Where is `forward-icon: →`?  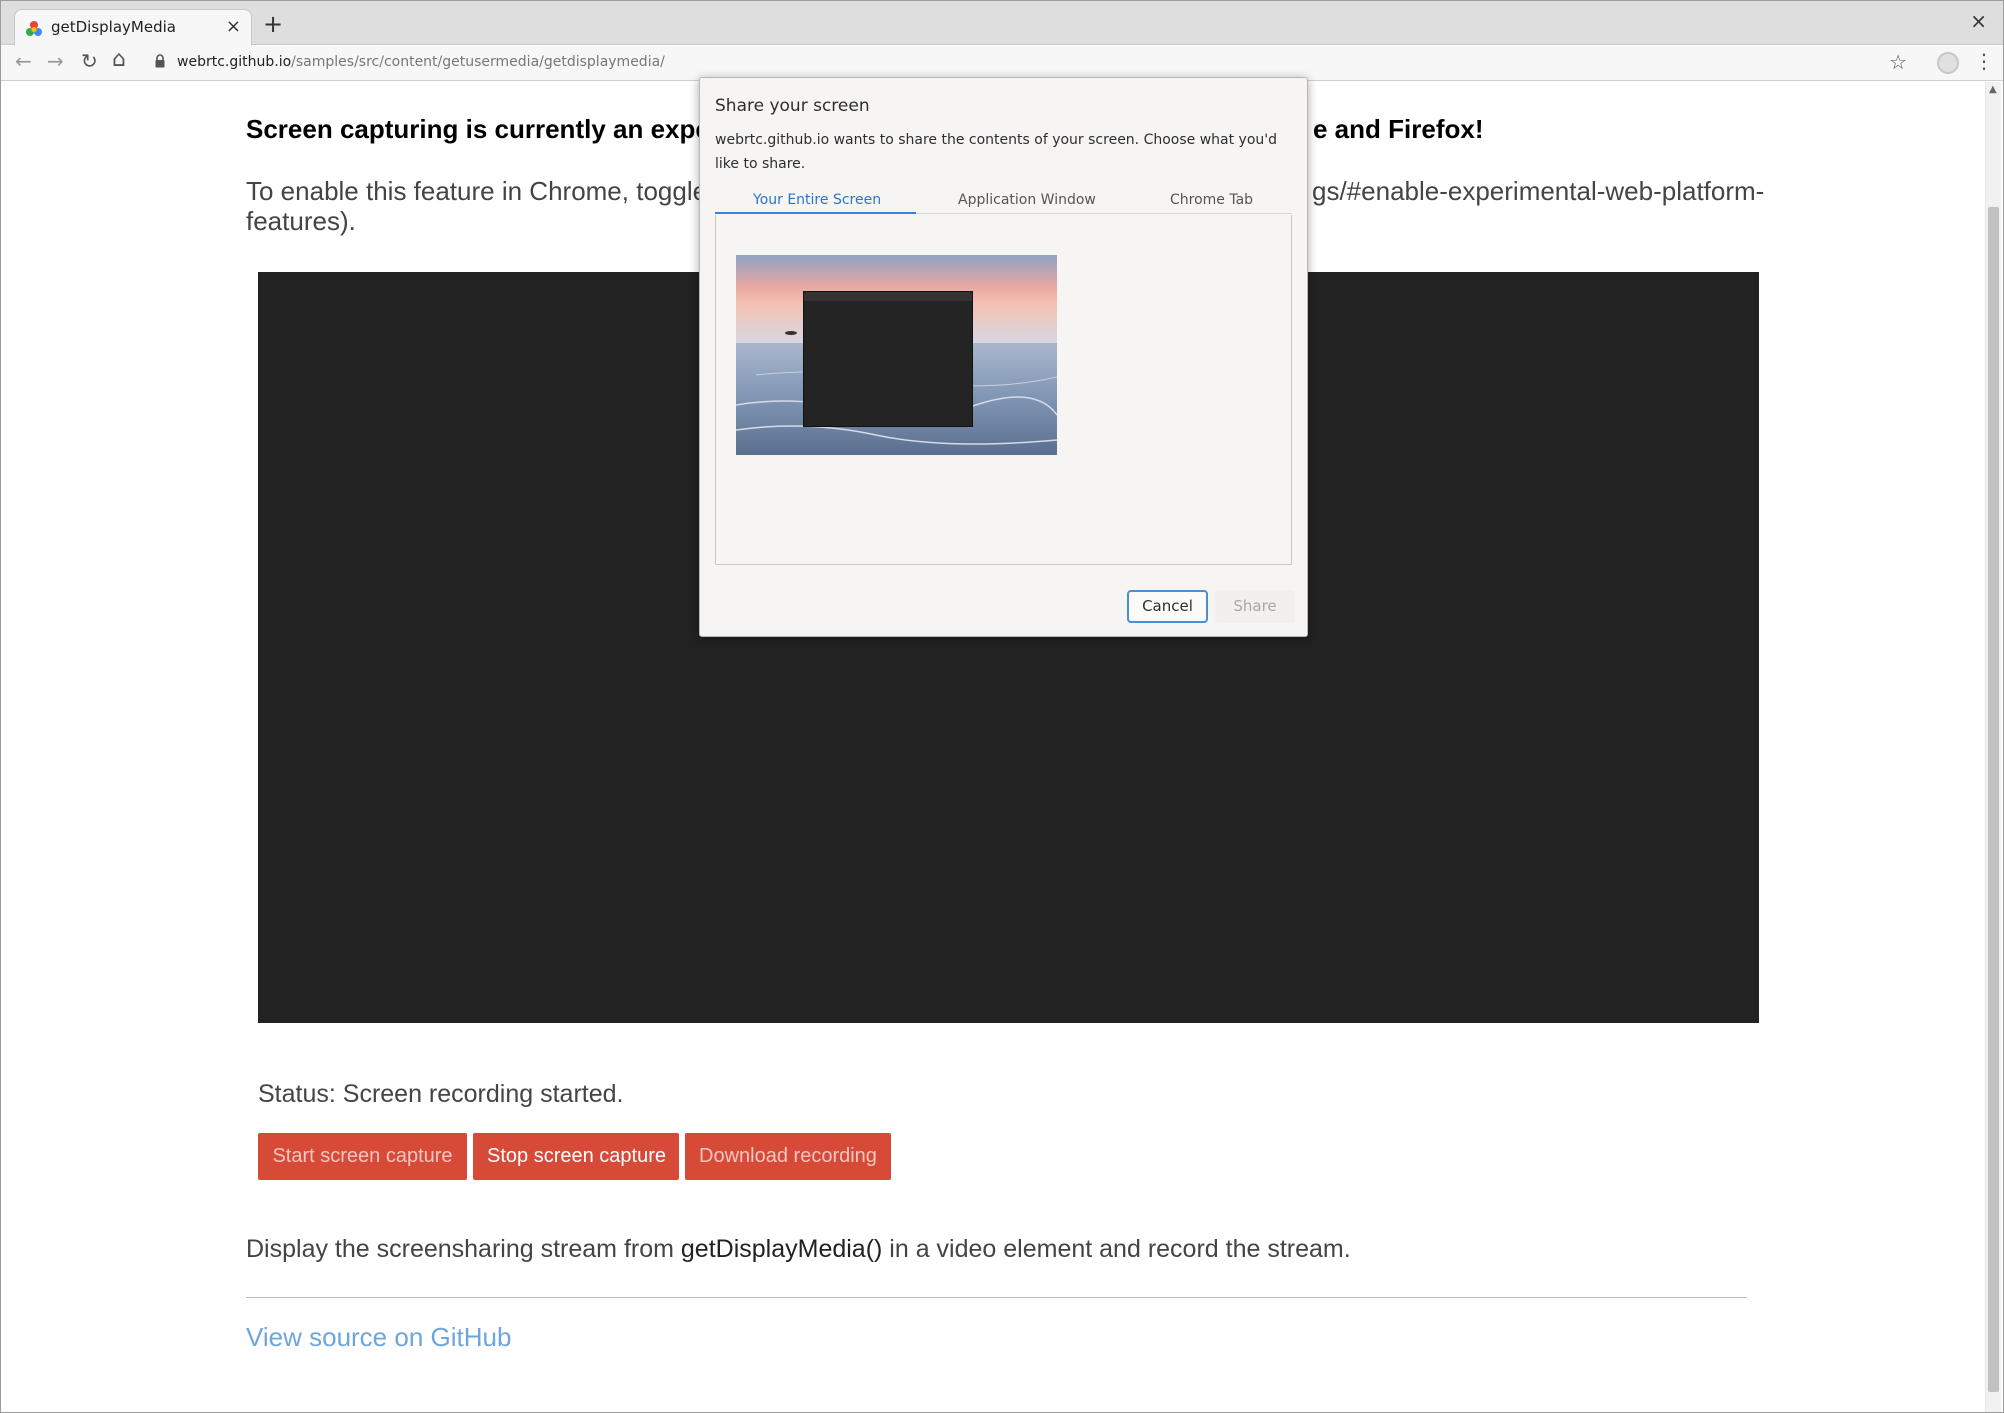
forward-icon: → is located at coordinates (55, 61).